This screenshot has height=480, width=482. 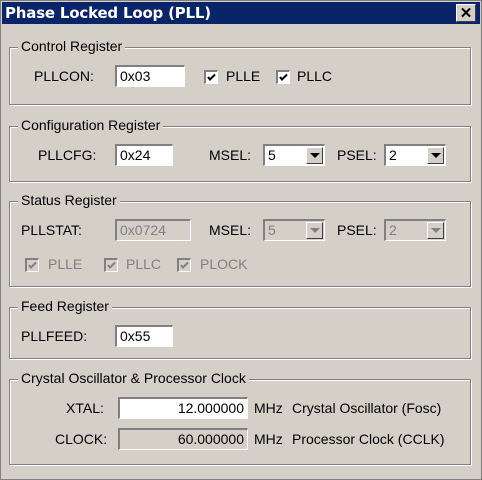 What do you see at coordinates (224, 264) in the screenshot?
I see `status-plock-label: PLOCK` at bounding box center [224, 264].